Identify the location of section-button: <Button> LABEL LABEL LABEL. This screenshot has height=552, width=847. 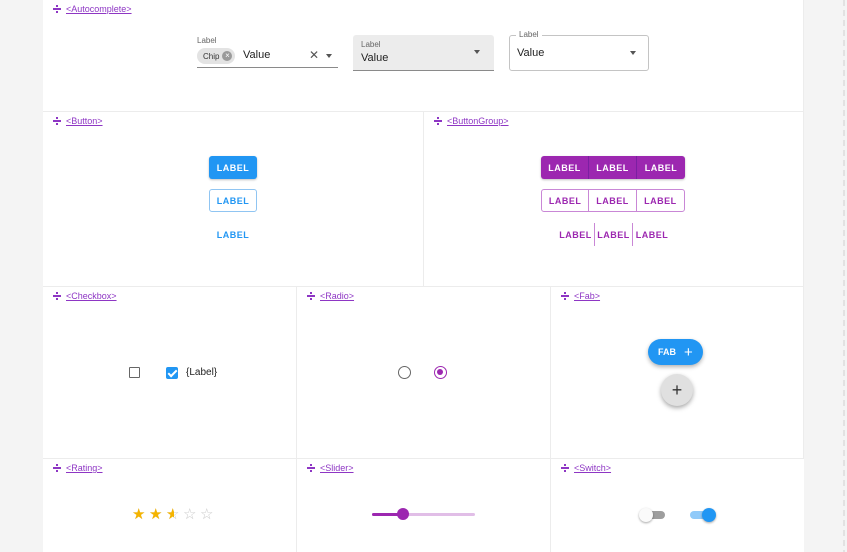
(233, 199).